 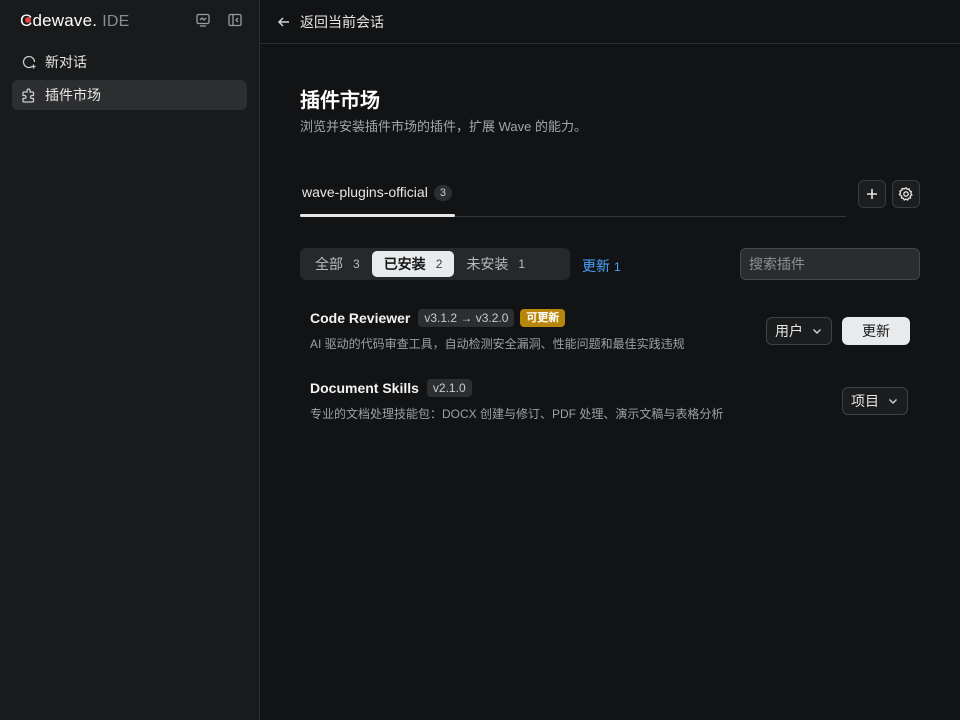 I want to click on filter-label: 未安装, so click(x=487, y=264).